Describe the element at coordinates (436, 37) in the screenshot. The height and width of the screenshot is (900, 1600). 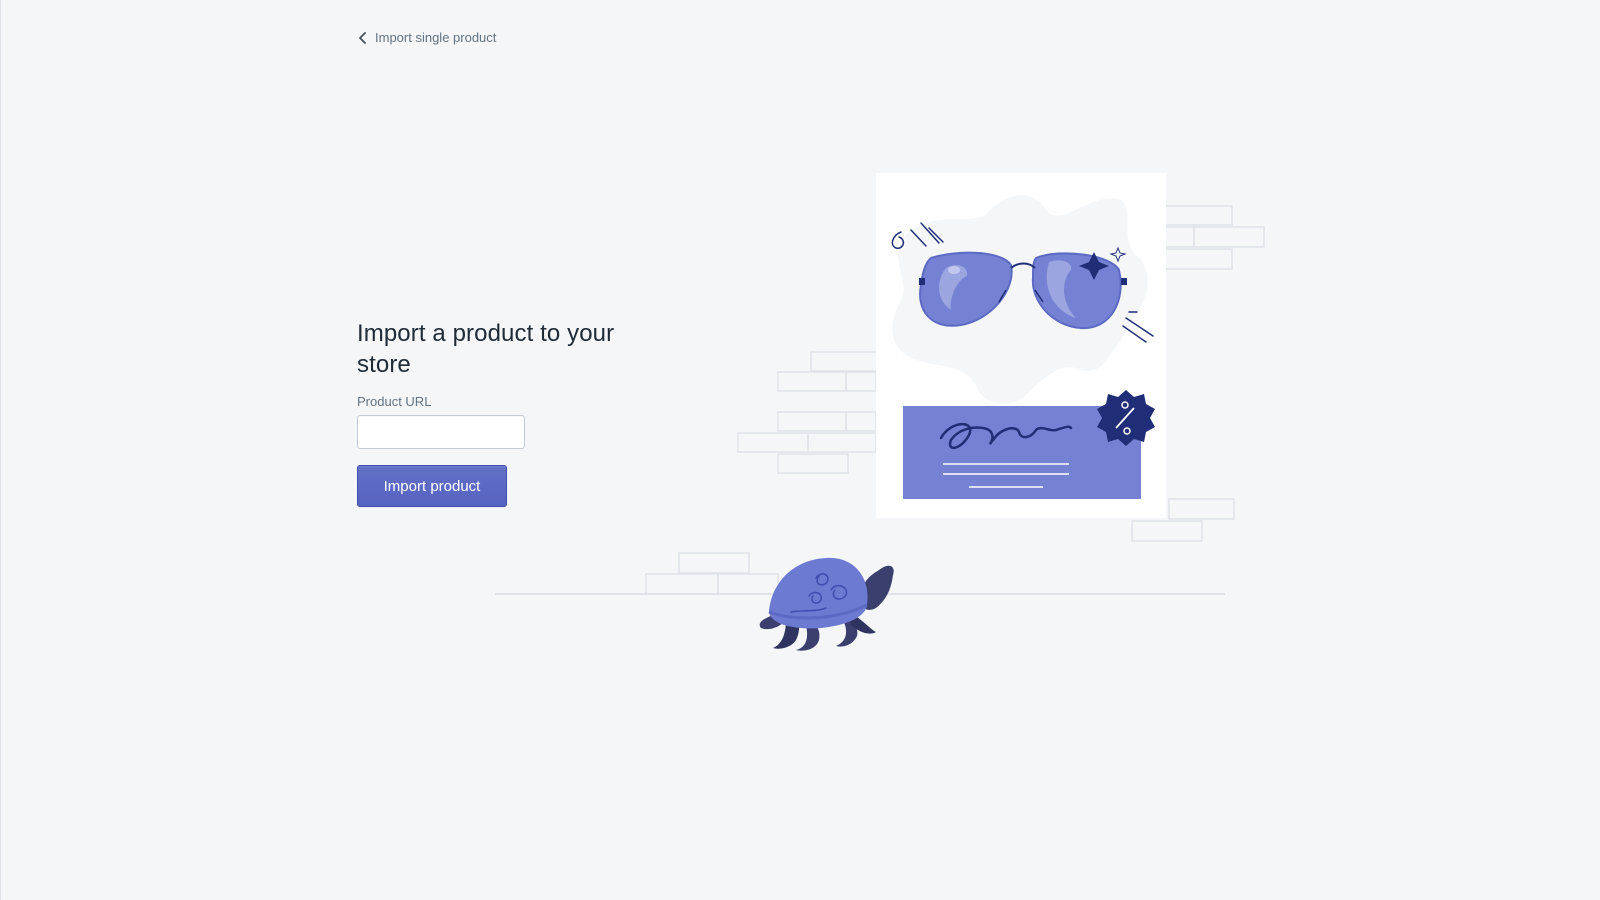
I see `breadcrumb-label: Import single product` at that location.